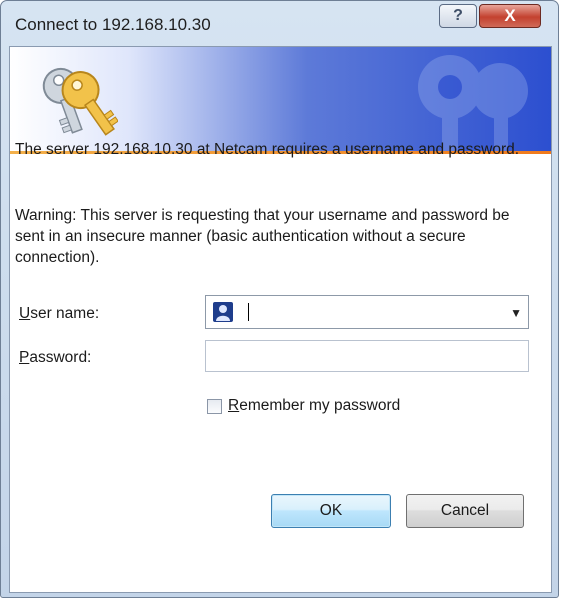 This screenshot has width=561, height=600. I want to click on background-keys-icon, so click(473, 103).